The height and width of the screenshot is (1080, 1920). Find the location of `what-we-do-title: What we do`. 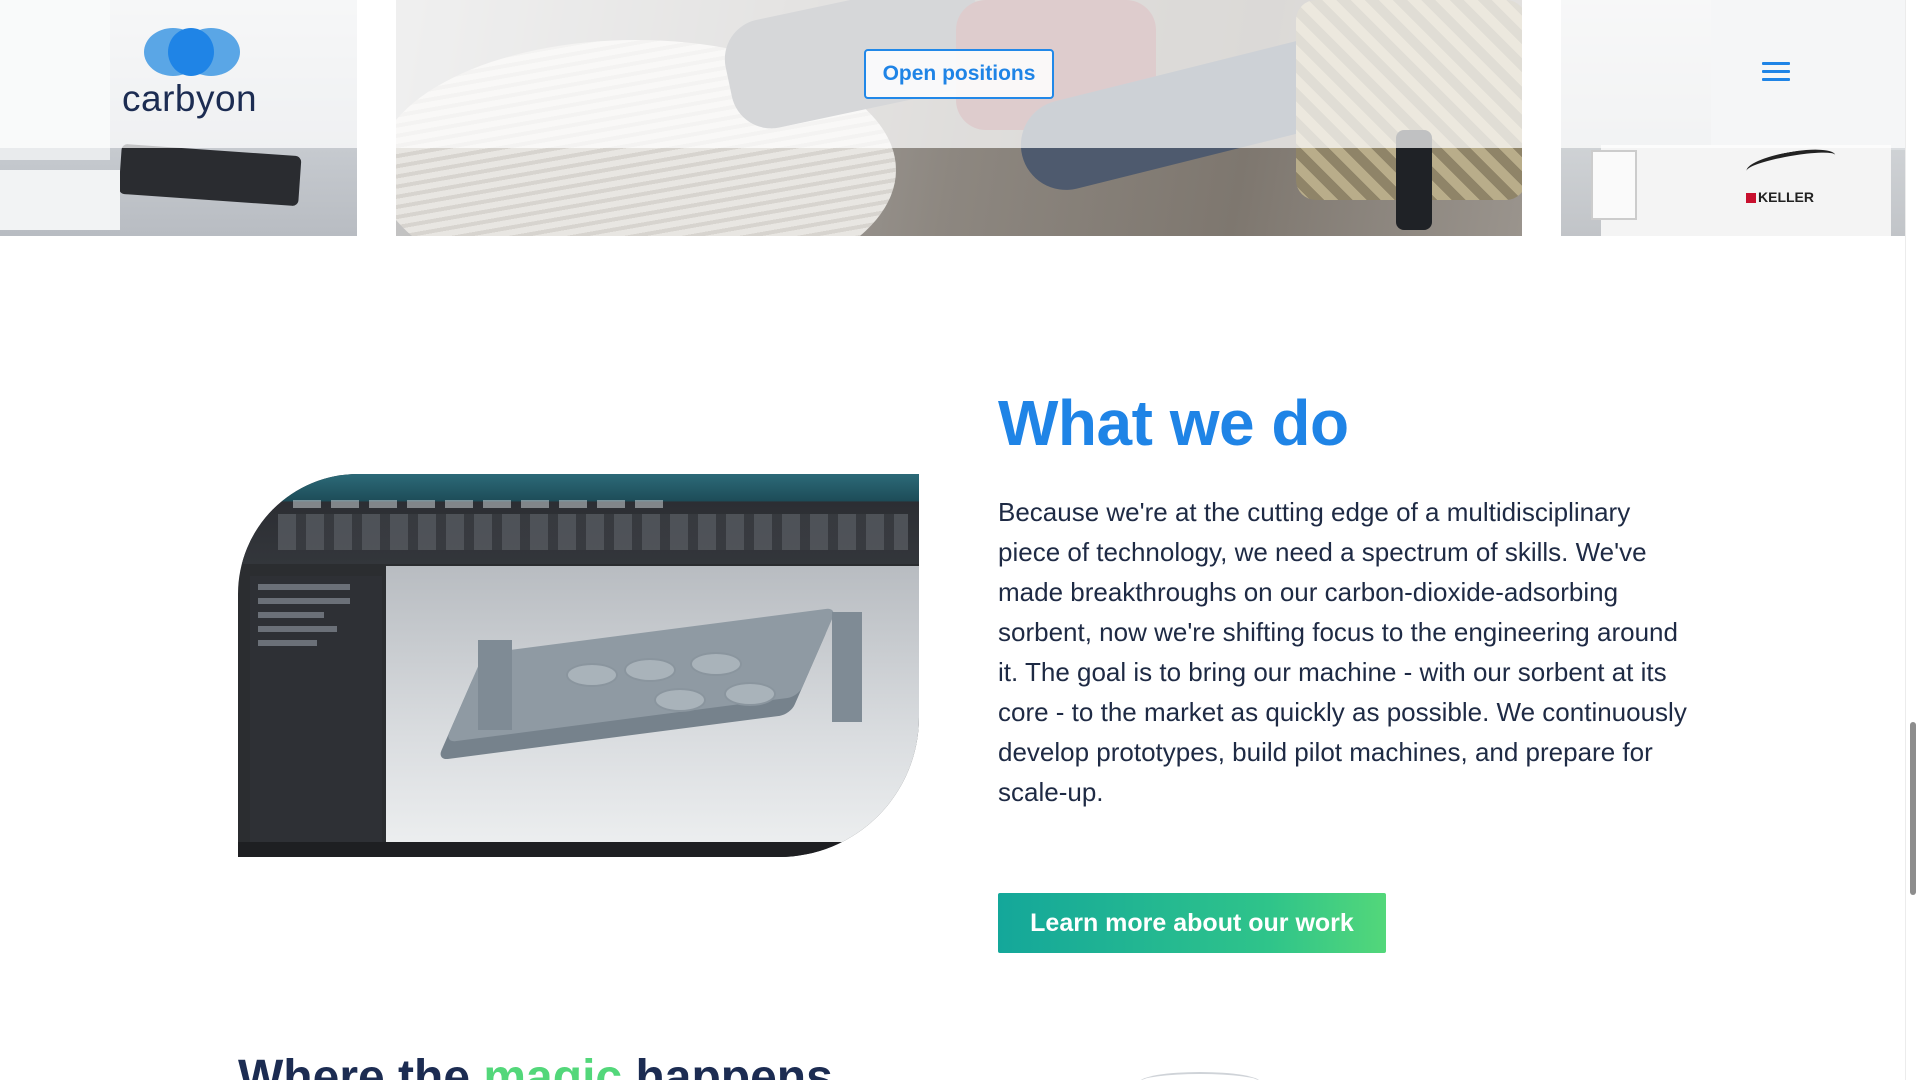

what-we-do-title: What we do is located at coordinates (1173, 423).